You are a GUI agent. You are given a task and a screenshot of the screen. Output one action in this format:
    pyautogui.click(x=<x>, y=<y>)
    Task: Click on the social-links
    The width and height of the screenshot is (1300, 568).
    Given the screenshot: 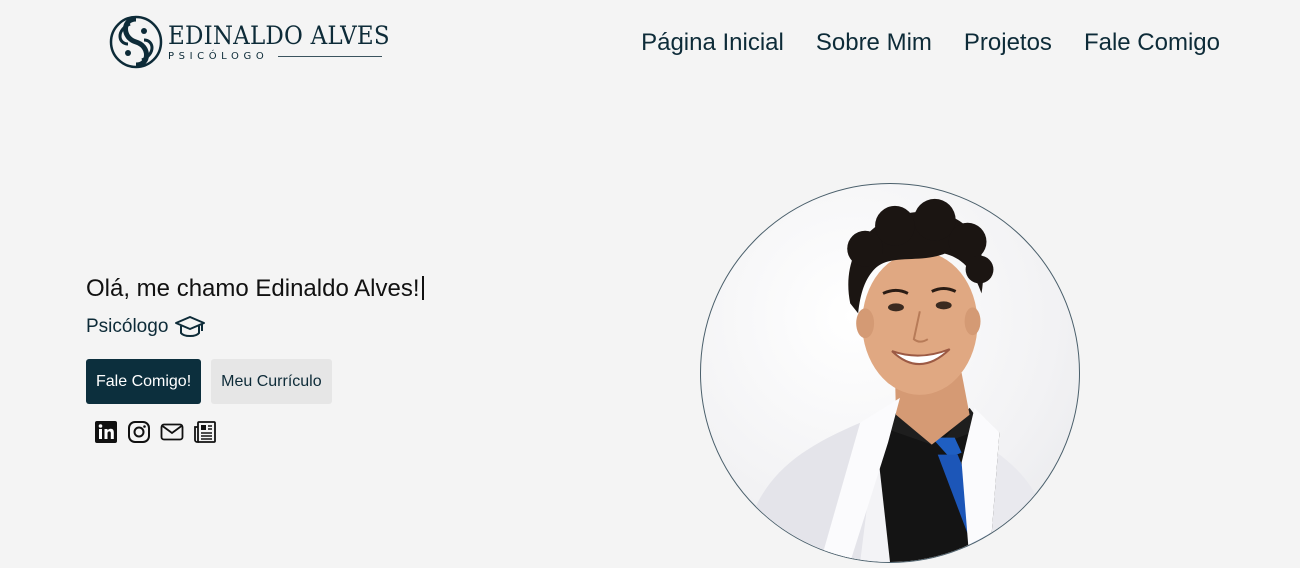 What is the action you would take?
    pyautogui.click(x=346, y=432)
    